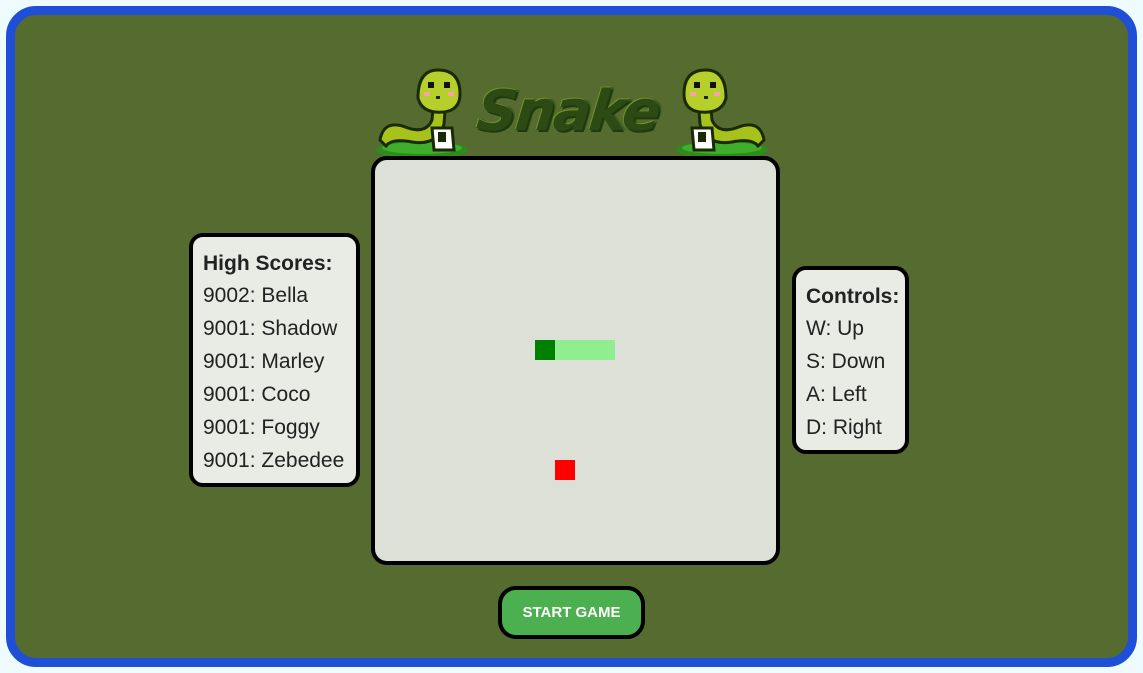  Describe the element at coordinates (261, 427) in the screenshot. I see `high-score-entry: 9001: Foggy` at that location.